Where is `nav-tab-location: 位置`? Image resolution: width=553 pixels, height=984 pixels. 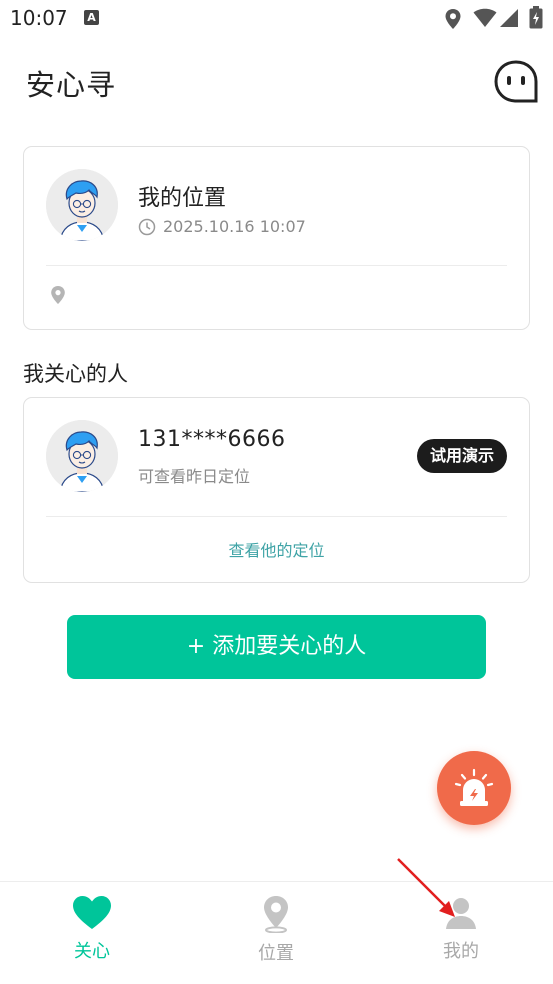
nav-tab-location: 位置 is located at coordinates (276, 930).